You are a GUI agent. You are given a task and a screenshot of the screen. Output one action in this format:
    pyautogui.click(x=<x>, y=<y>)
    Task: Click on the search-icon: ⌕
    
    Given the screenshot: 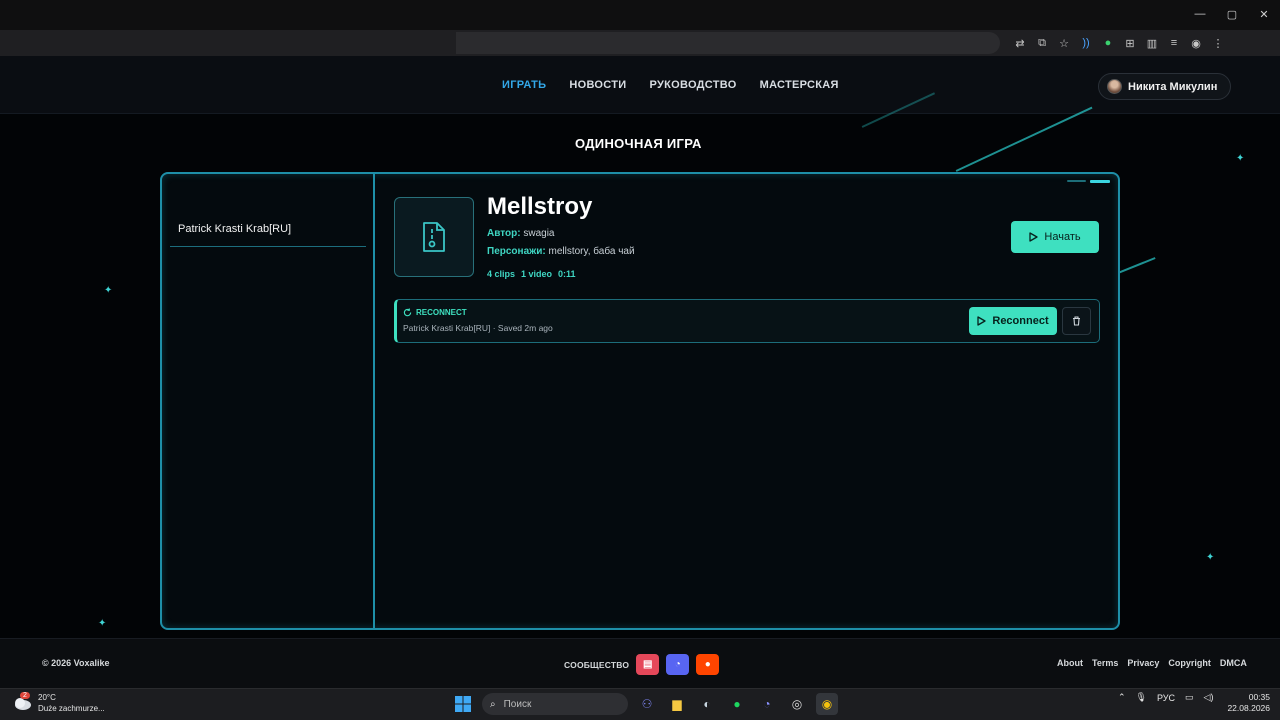 What is the action you would take?
    pyautogui.click(x=493, y=704)
    